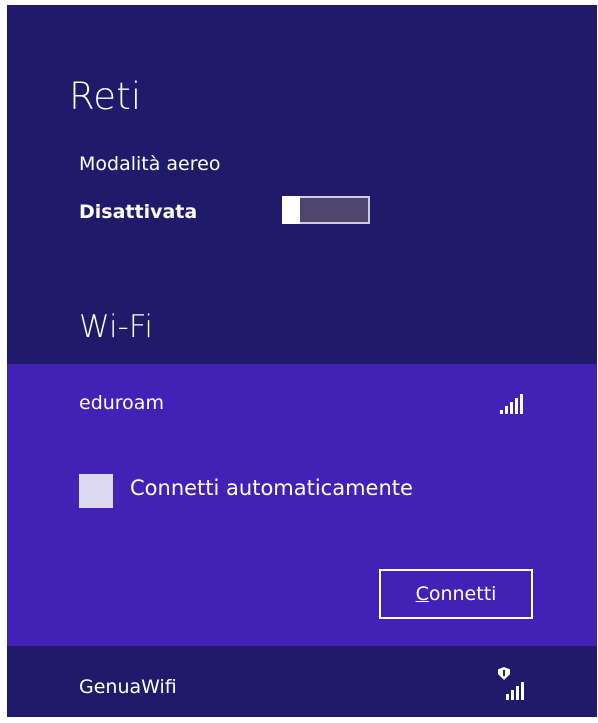 The width and height of the screenshot is (598, 723). Describe the element at coordinates (138, 212) in the screenshot. I see `airplane-mode-state: Disattivata` at that location.